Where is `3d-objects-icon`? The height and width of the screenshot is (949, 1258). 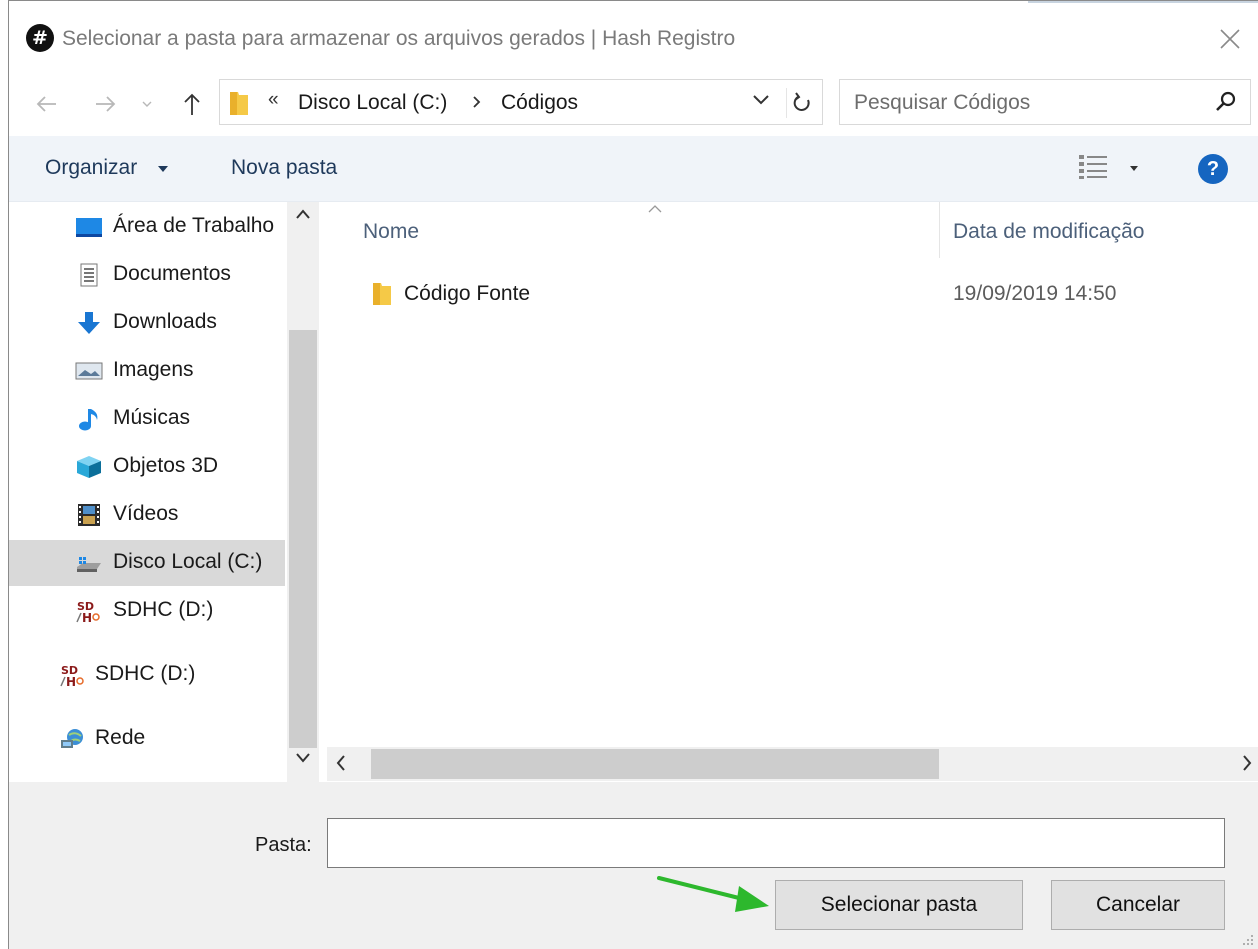
3d-objects-icon is located at coordinates (89, 467).